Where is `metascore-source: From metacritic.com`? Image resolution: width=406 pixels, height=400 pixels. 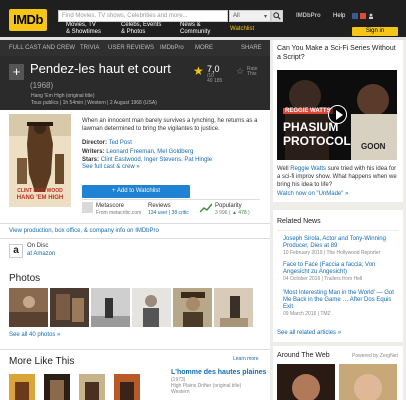 metascore-source: From metacritic.com is located at coordinates (119, 213).